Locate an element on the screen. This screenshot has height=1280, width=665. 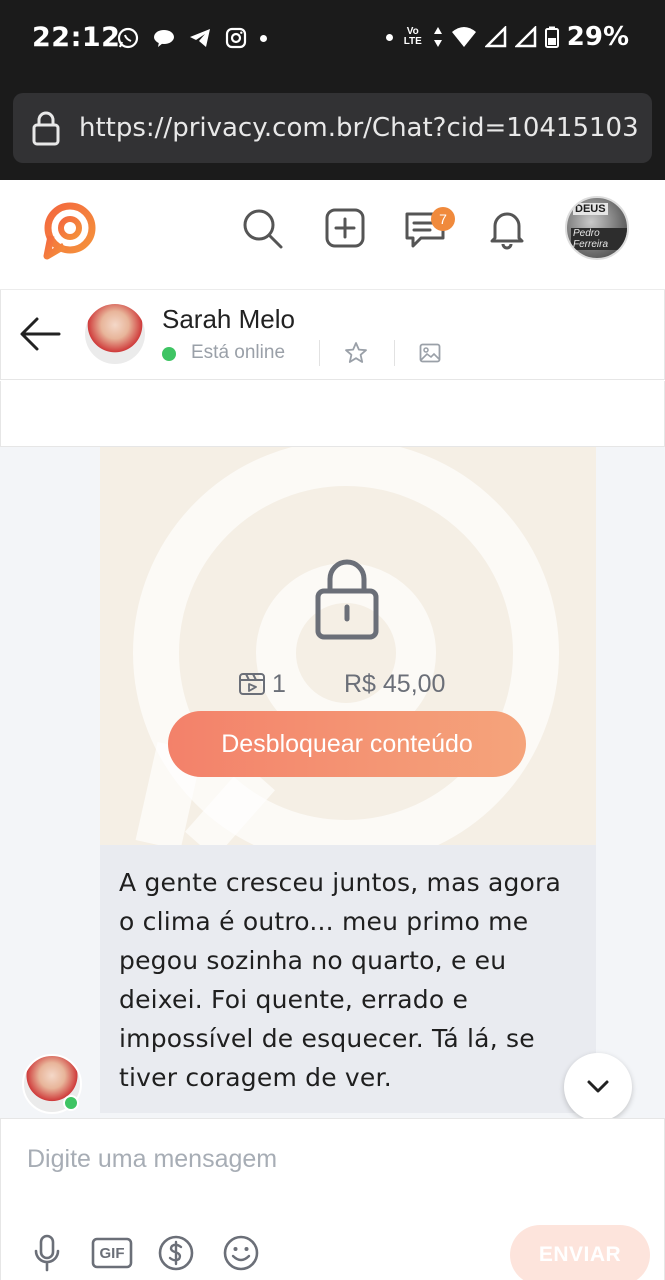
emoji-button is located at coordinates (241, 1253).